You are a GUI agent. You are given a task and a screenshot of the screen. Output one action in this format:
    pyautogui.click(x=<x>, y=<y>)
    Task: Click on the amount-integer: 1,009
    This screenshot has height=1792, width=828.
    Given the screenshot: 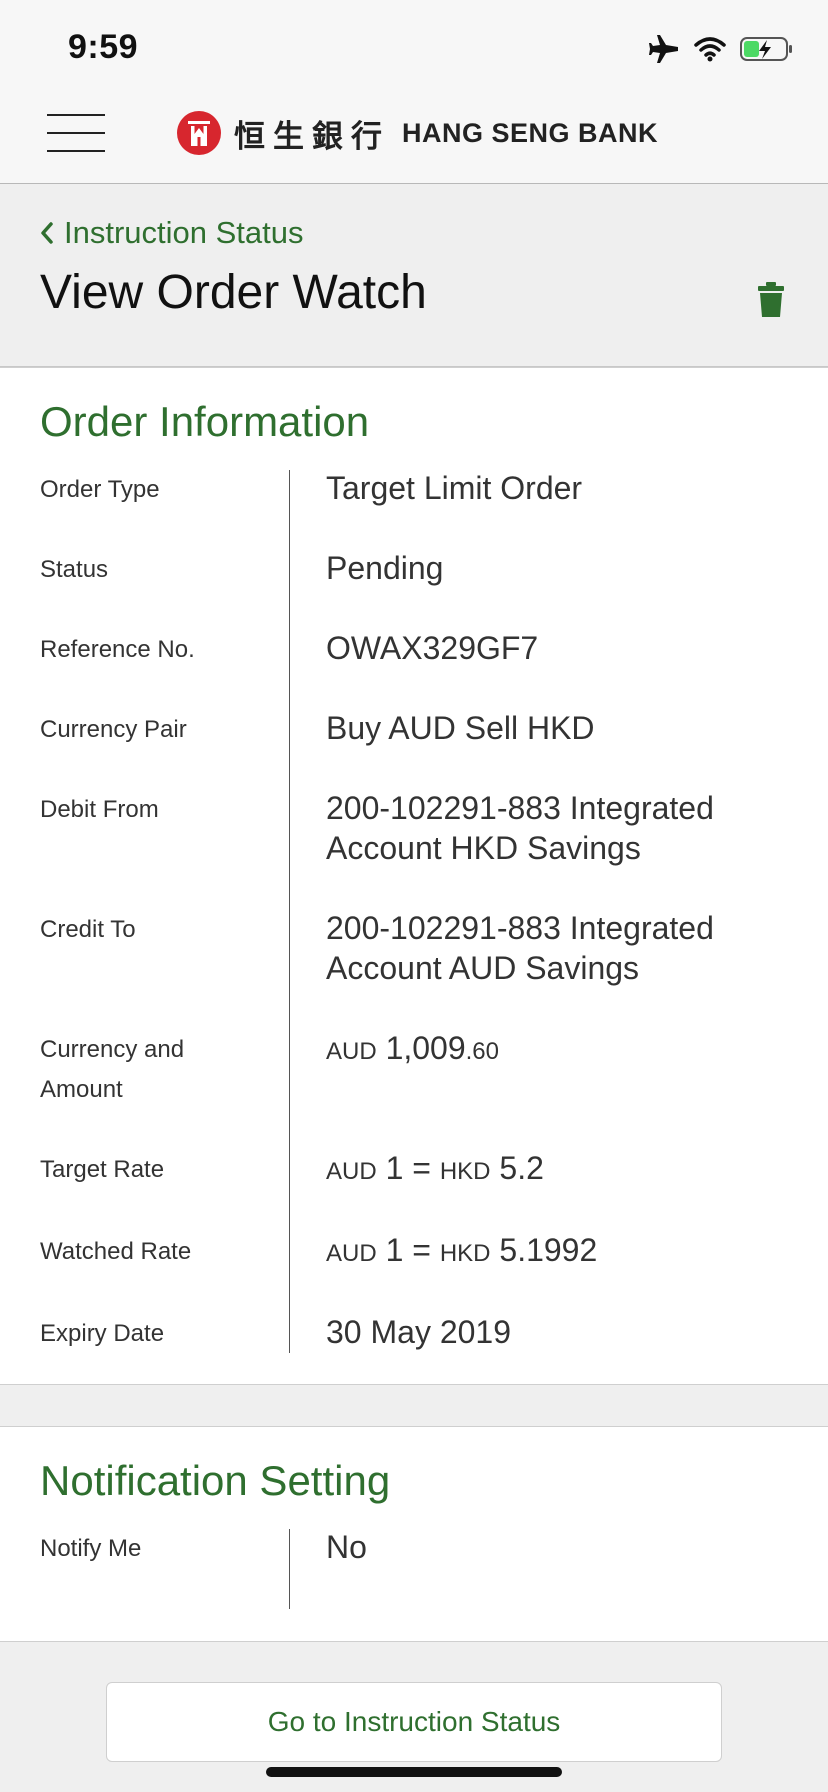 What is the action you would take?
    pyautogui.click(x=425, y=1048)
    